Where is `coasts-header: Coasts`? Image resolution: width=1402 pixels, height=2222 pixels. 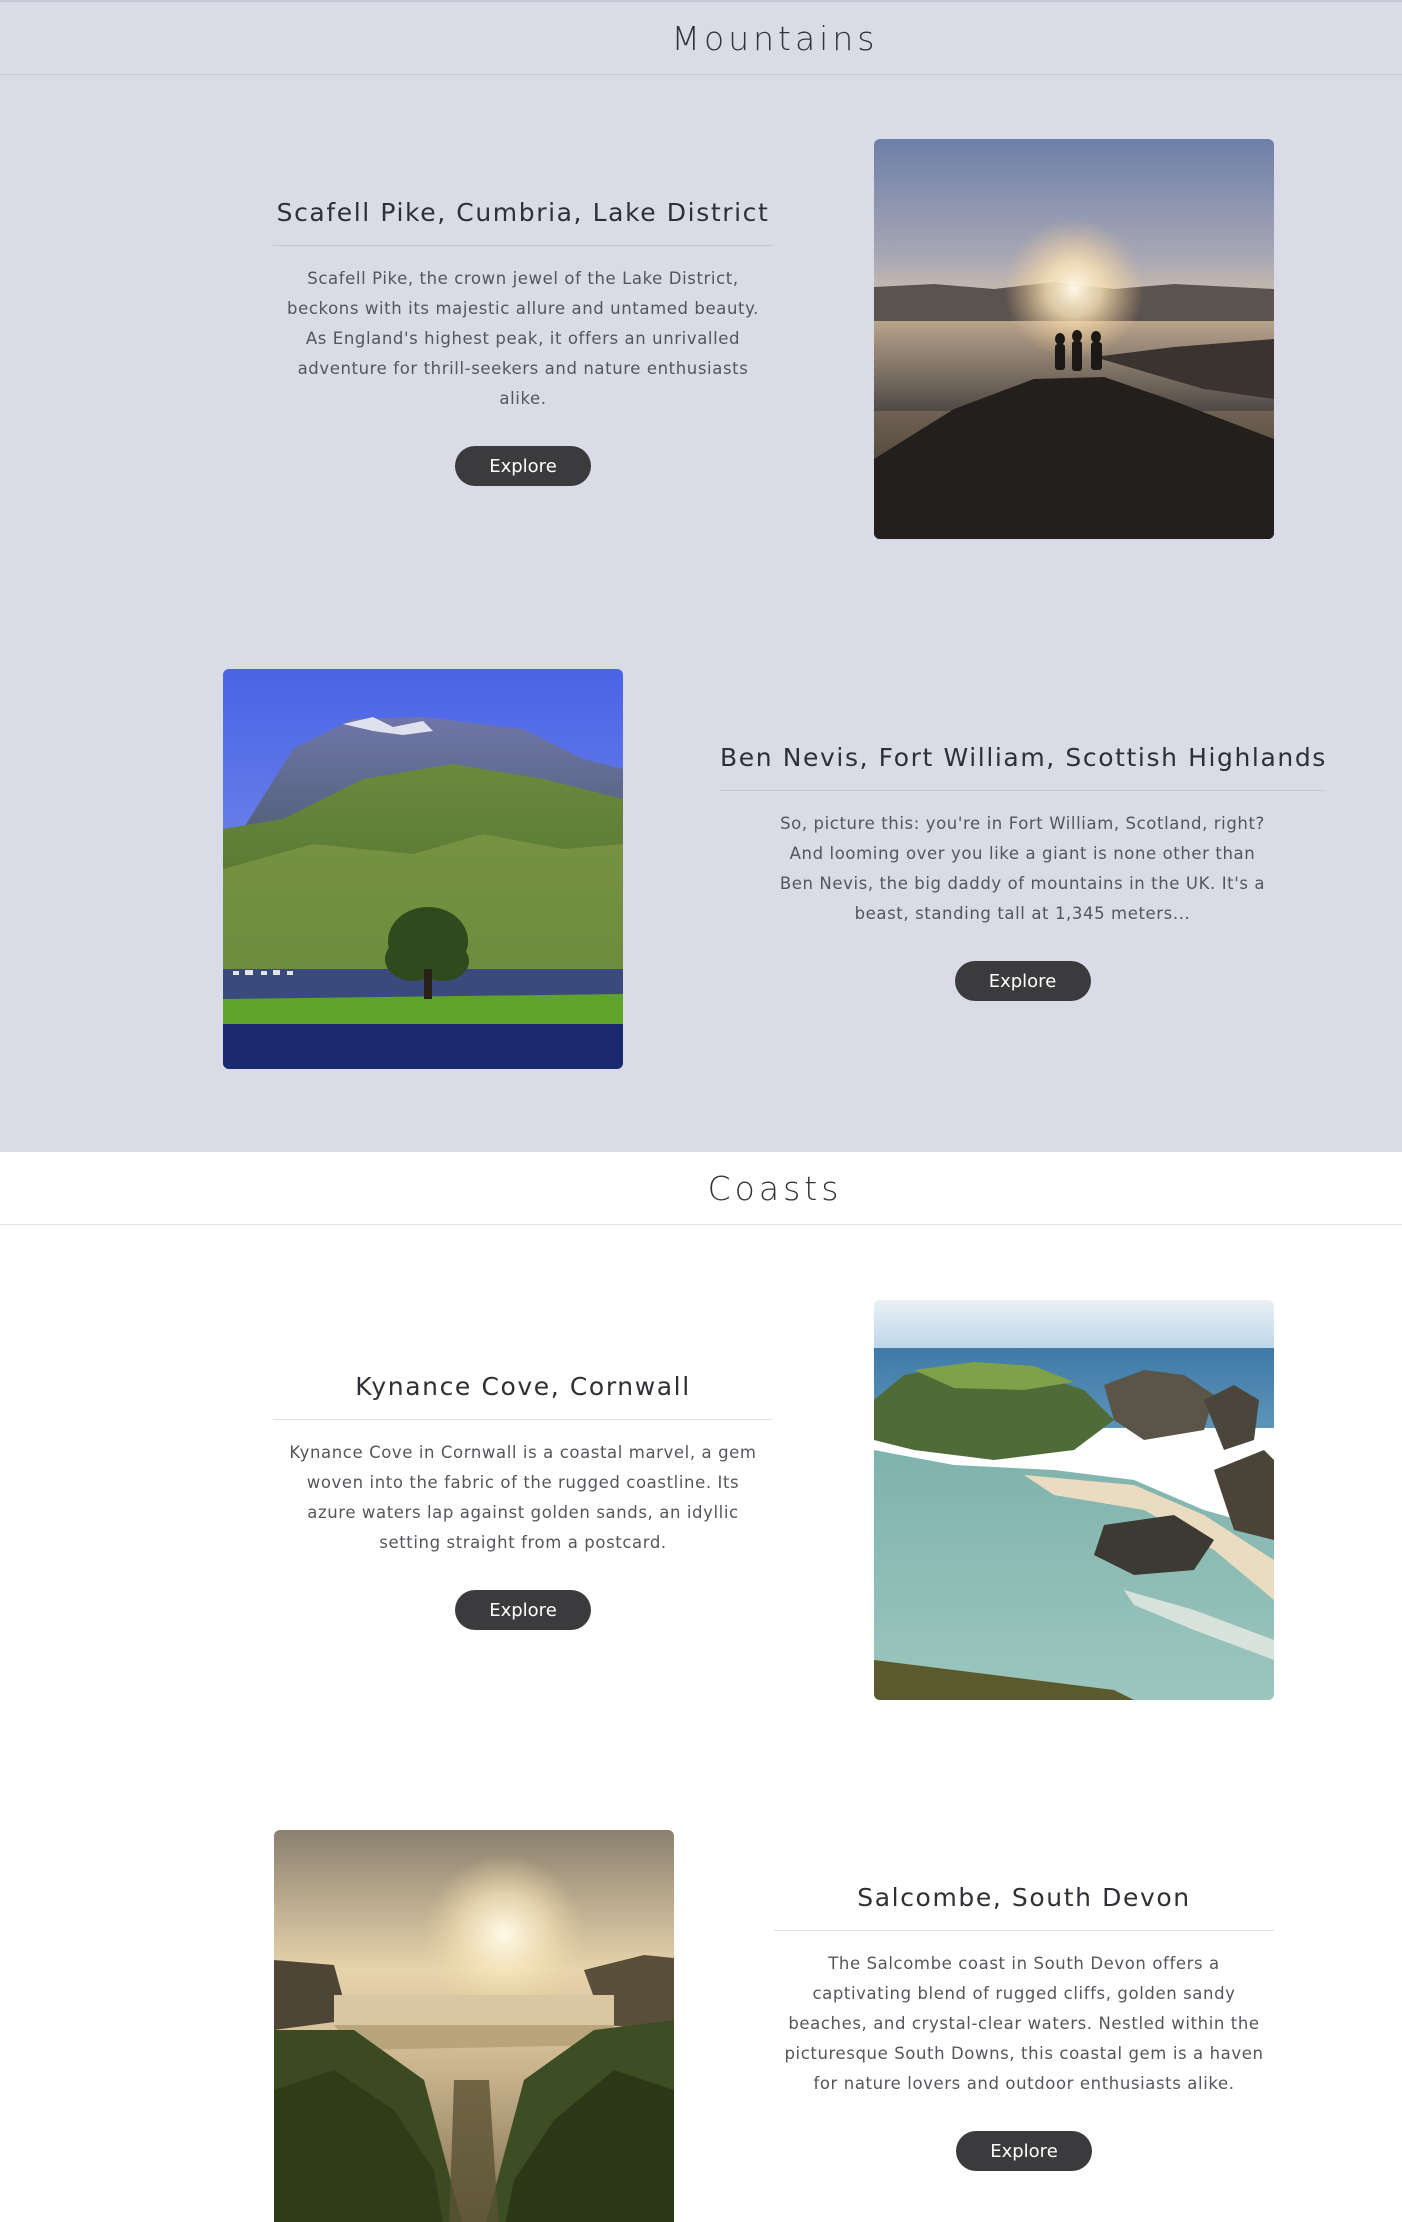
coasts-header: Coasts is located at coordinates (701, 1188).